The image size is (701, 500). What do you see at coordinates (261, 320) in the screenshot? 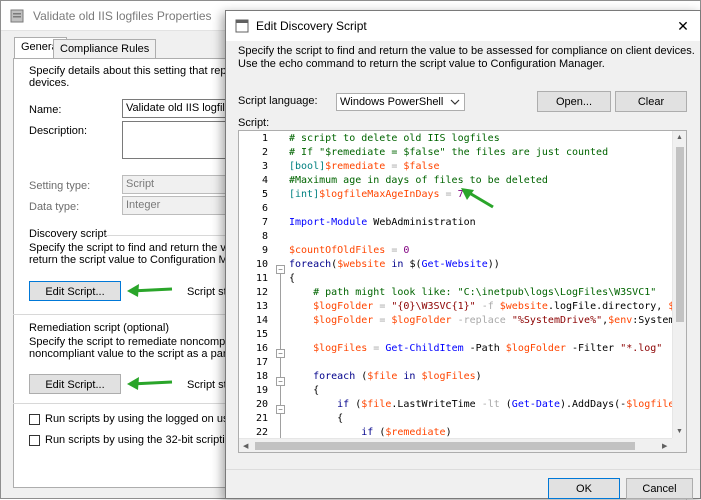
I see `line-number: 14` at bounding box center [261, 320].